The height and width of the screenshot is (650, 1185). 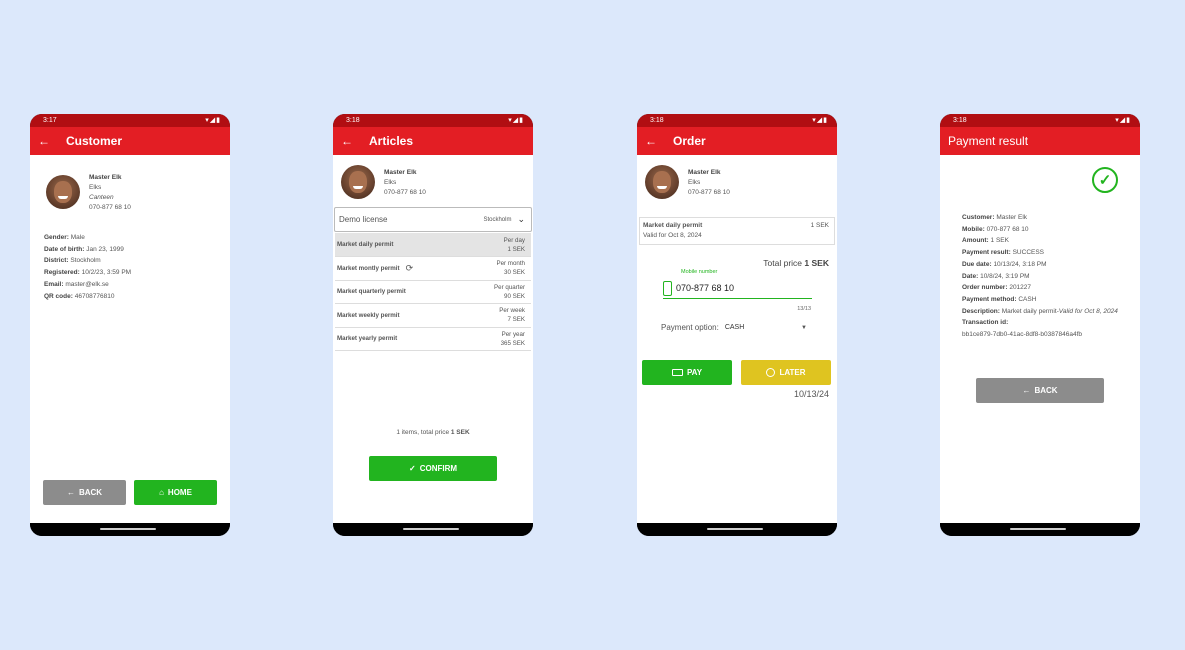 I want to click on order-item-validity: Valid for Oct 8, 2024, so click(x=672, y=235).